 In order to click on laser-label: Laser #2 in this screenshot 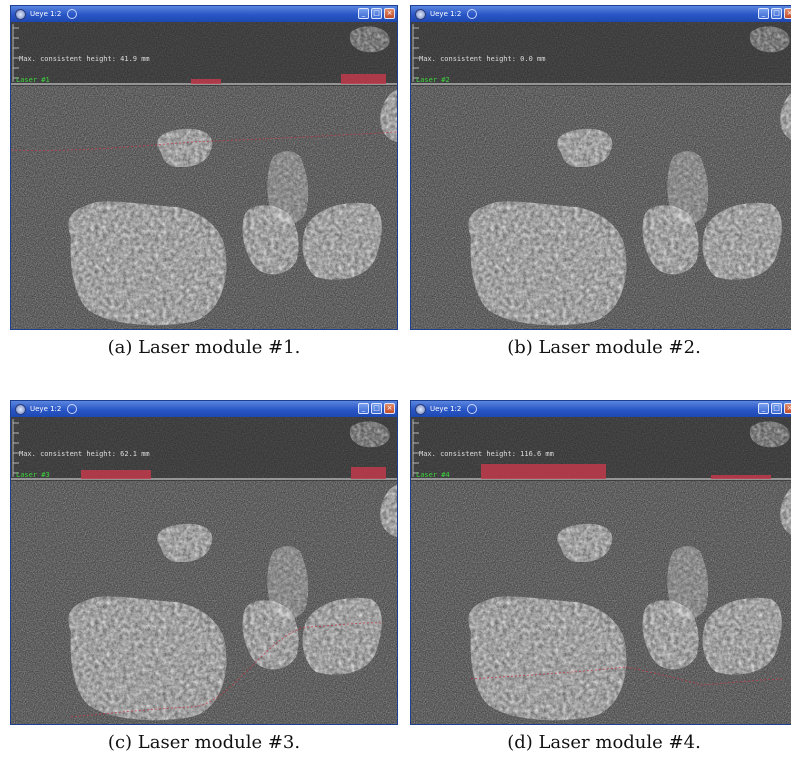, I will do `click(433, 80)`.